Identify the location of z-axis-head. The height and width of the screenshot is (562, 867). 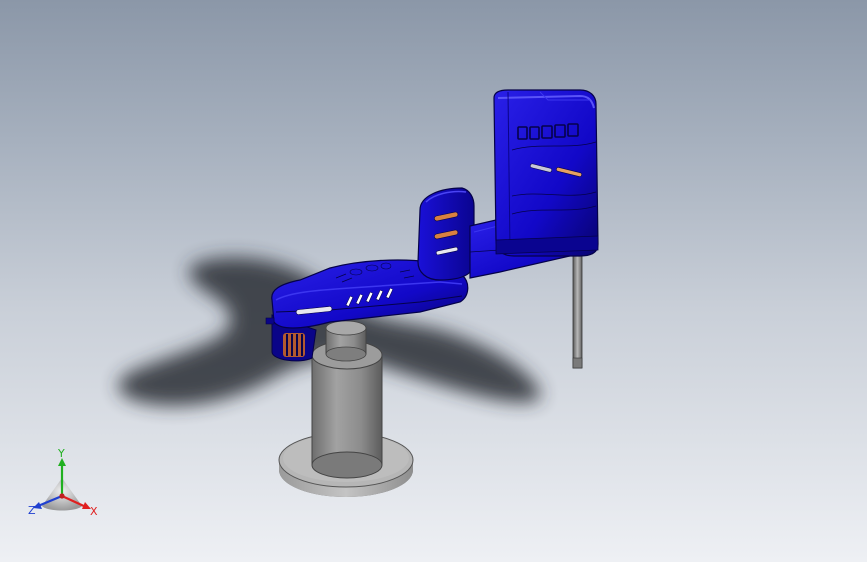
(546, 173).